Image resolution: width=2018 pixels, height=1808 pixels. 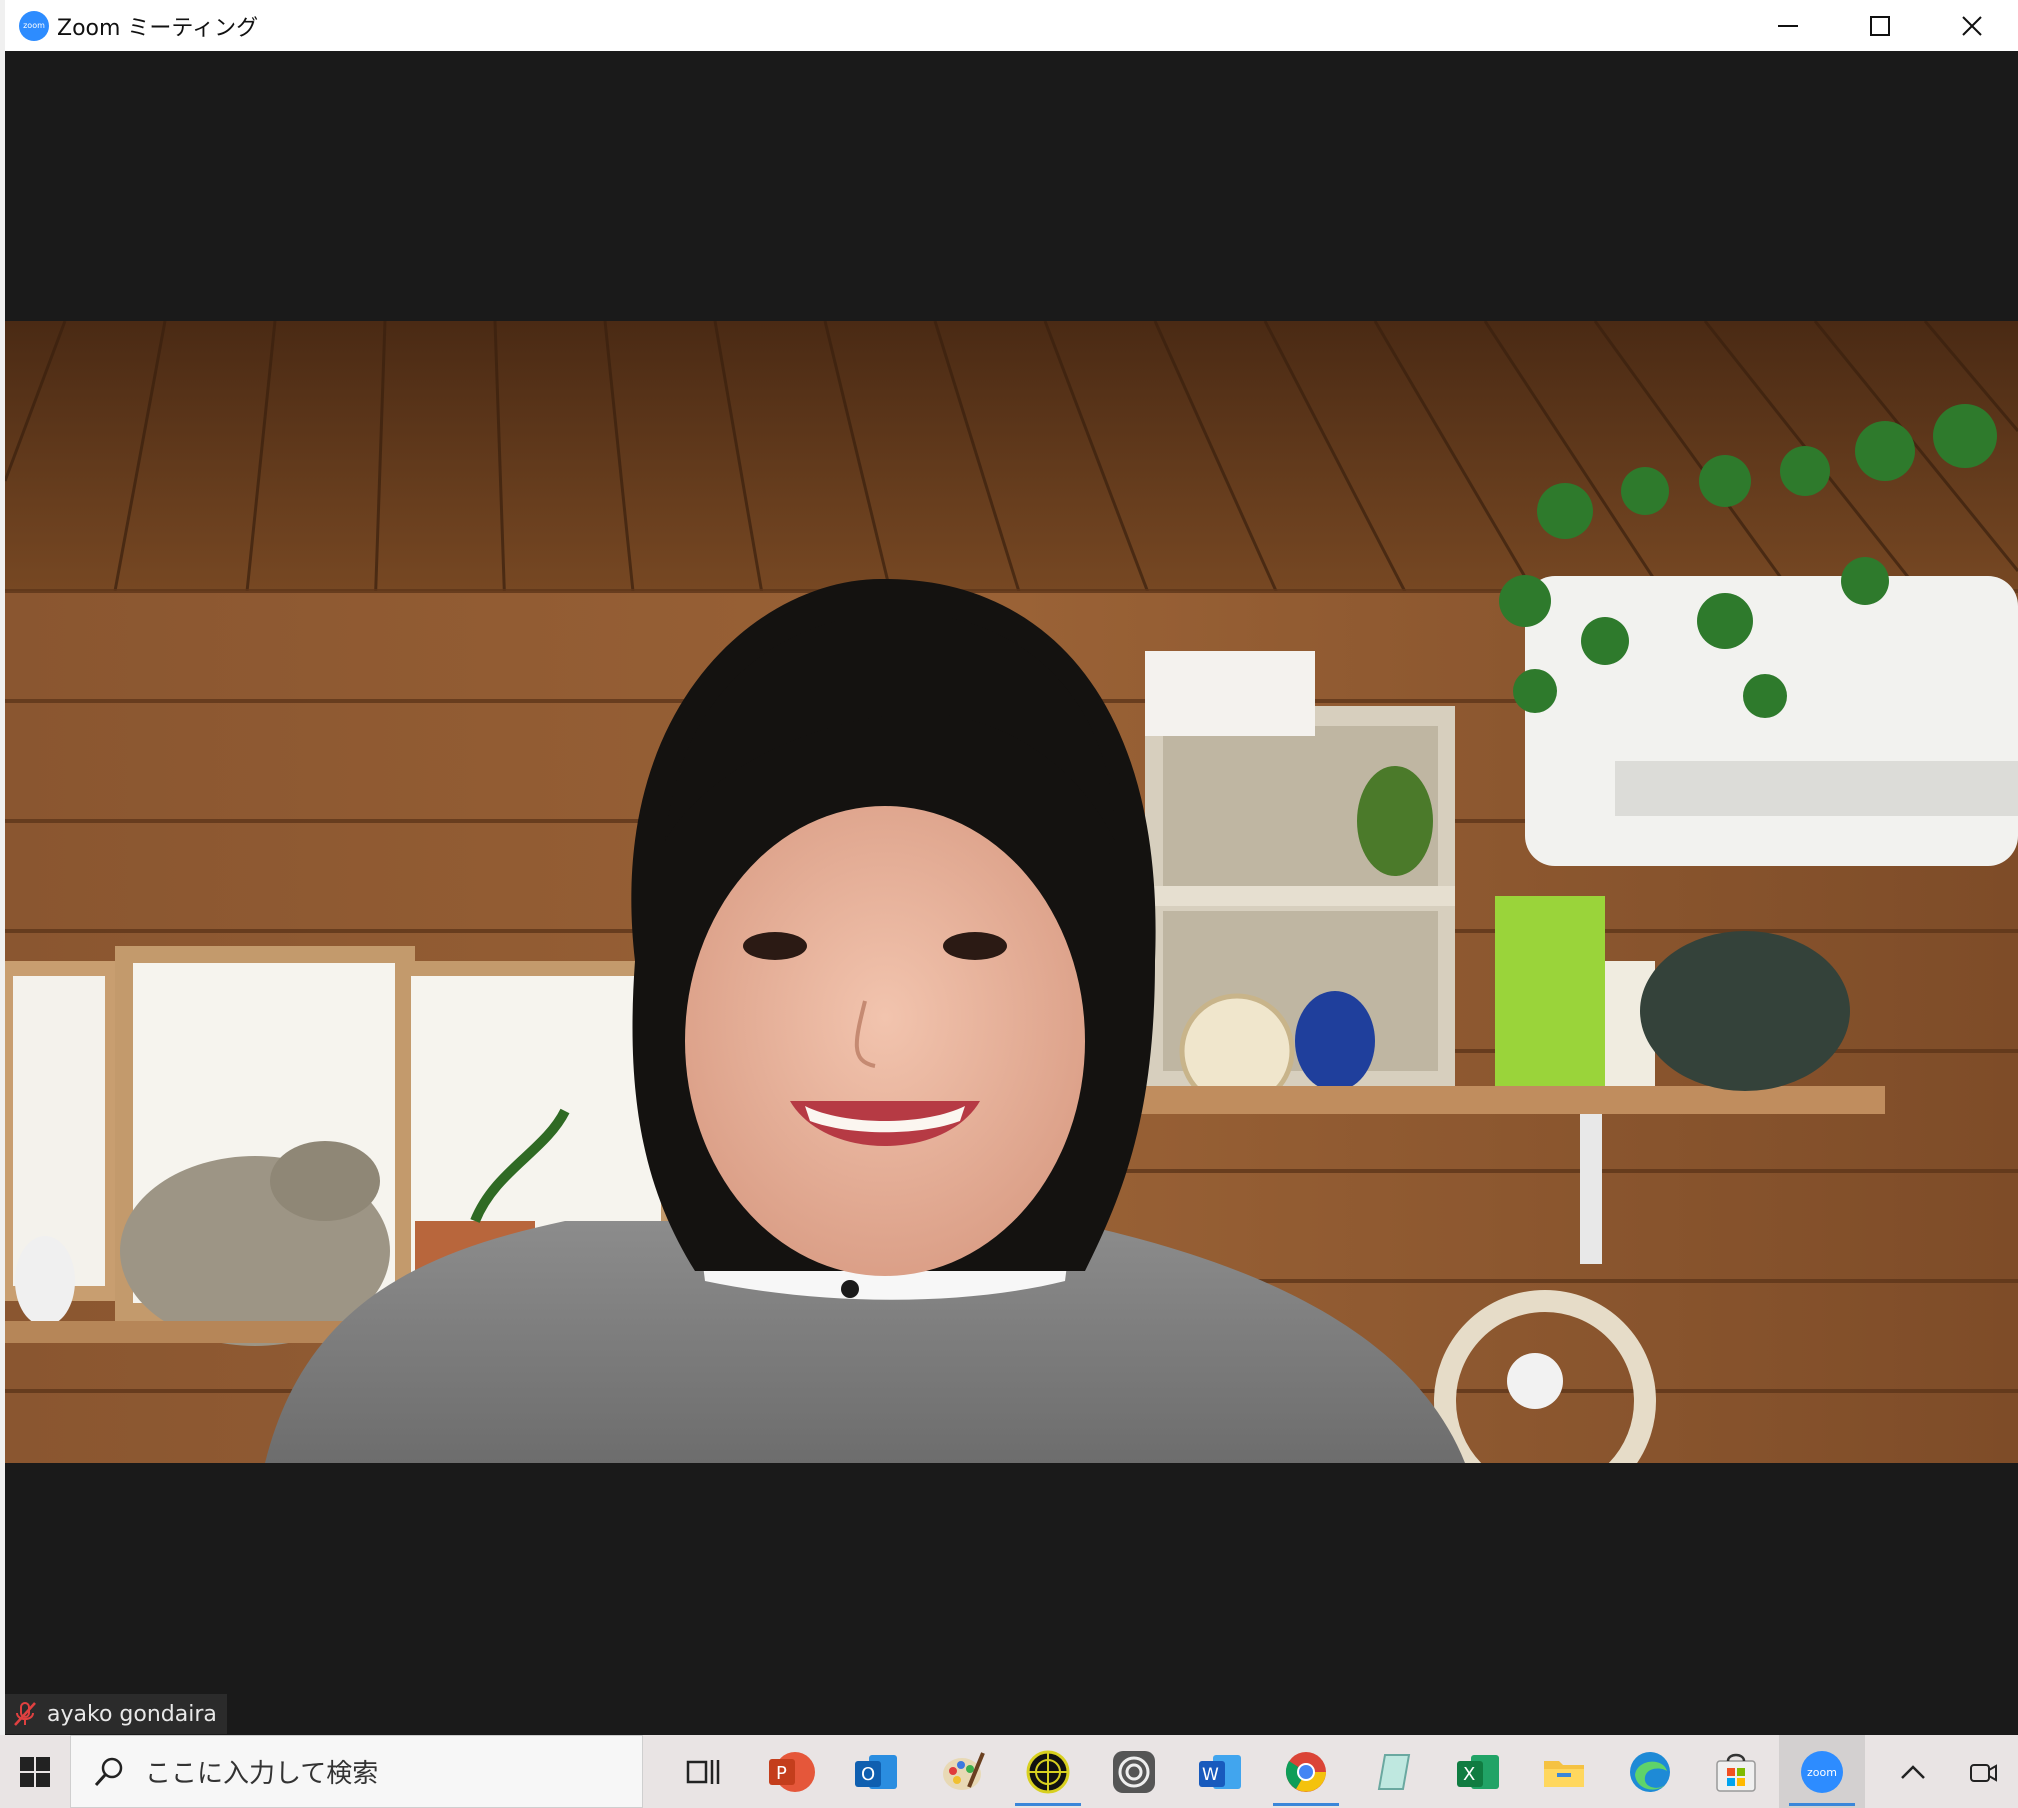 I want to click on edge-button, so click(x=1650, y=1771).